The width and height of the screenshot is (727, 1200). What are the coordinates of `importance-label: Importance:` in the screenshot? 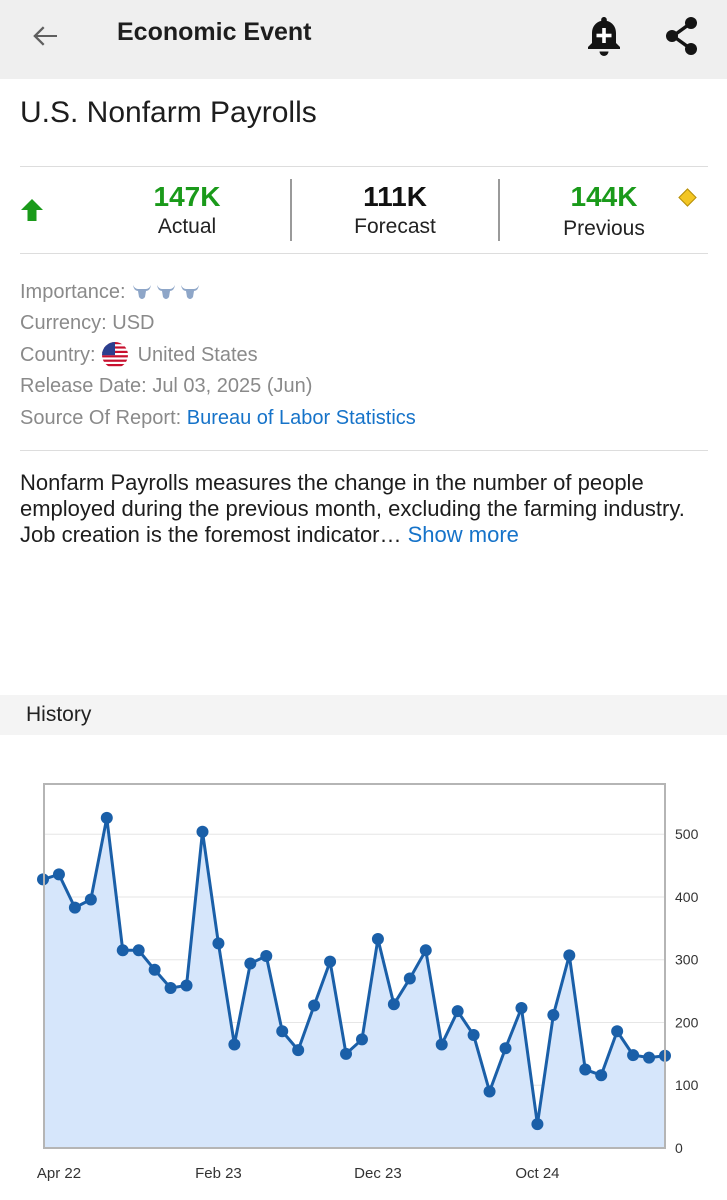 It's located at (73, 291).